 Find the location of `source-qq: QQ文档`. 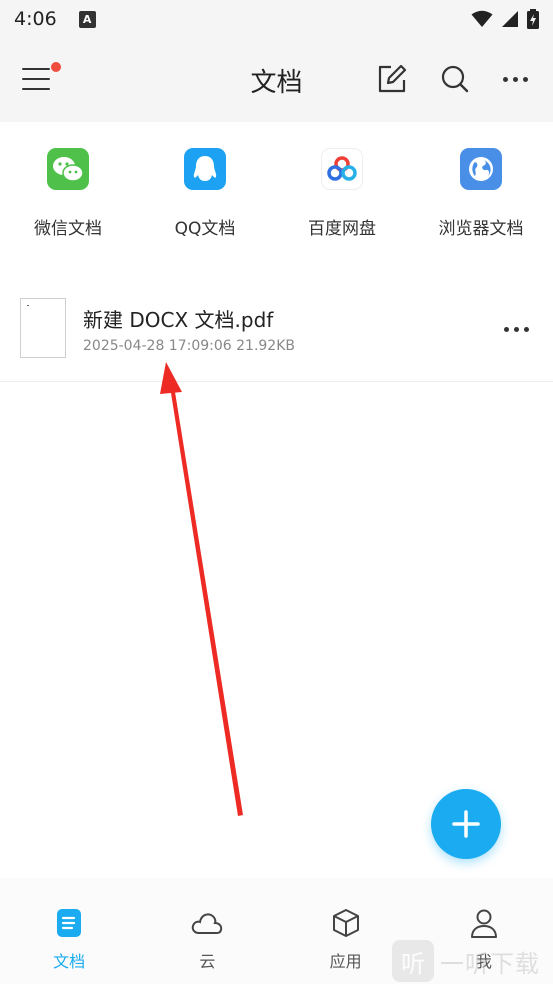

source-qq: QQ文档 is located at coordinates (205, 198).